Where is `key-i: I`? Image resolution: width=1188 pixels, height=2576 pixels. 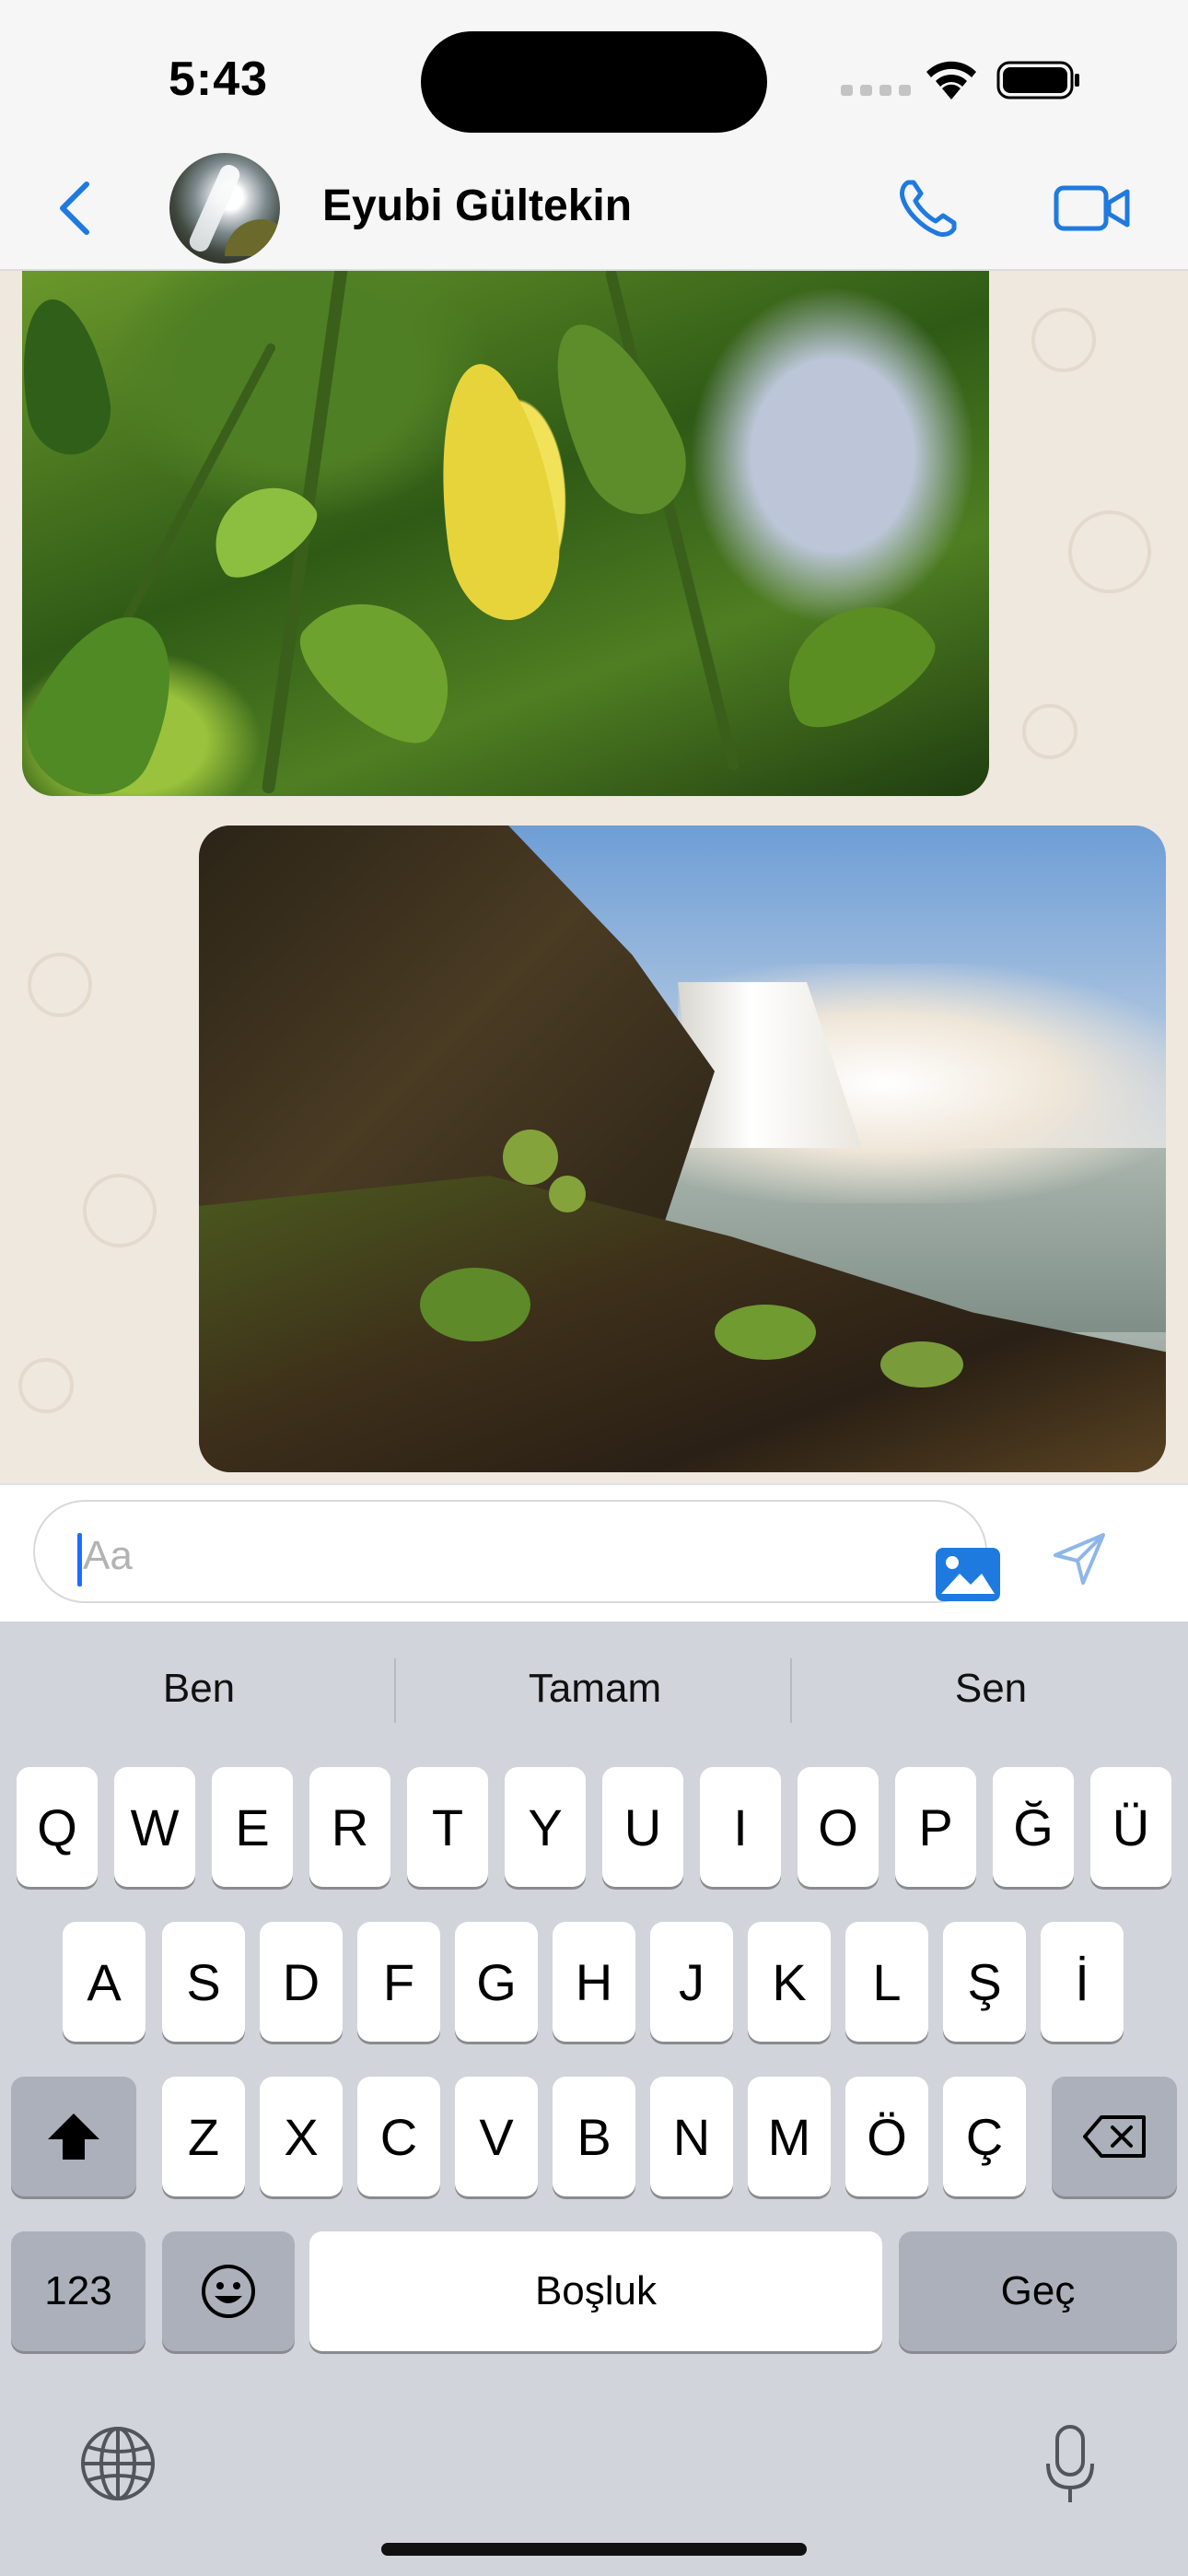
key-i: I is located at coordinates (740, 1827).